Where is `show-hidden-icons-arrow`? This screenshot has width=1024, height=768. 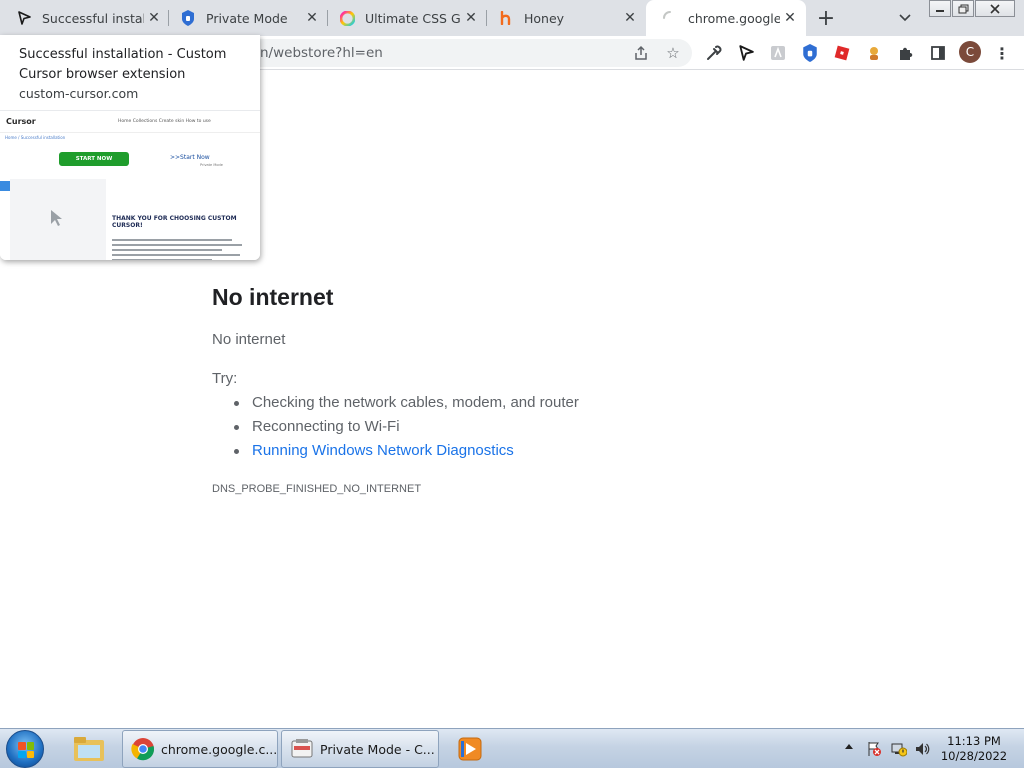
show-hidden-icons-arrow is located at coordinates (849, 746).